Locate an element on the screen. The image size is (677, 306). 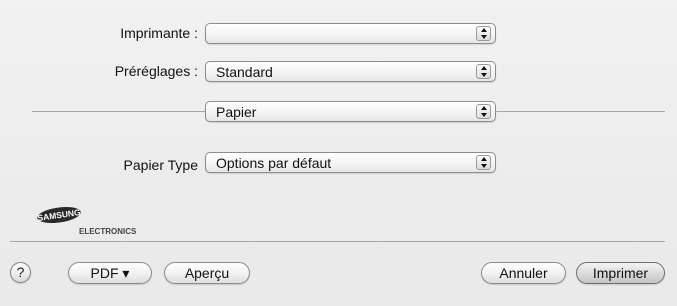
printer-popup is located at coordinates (350, 33).